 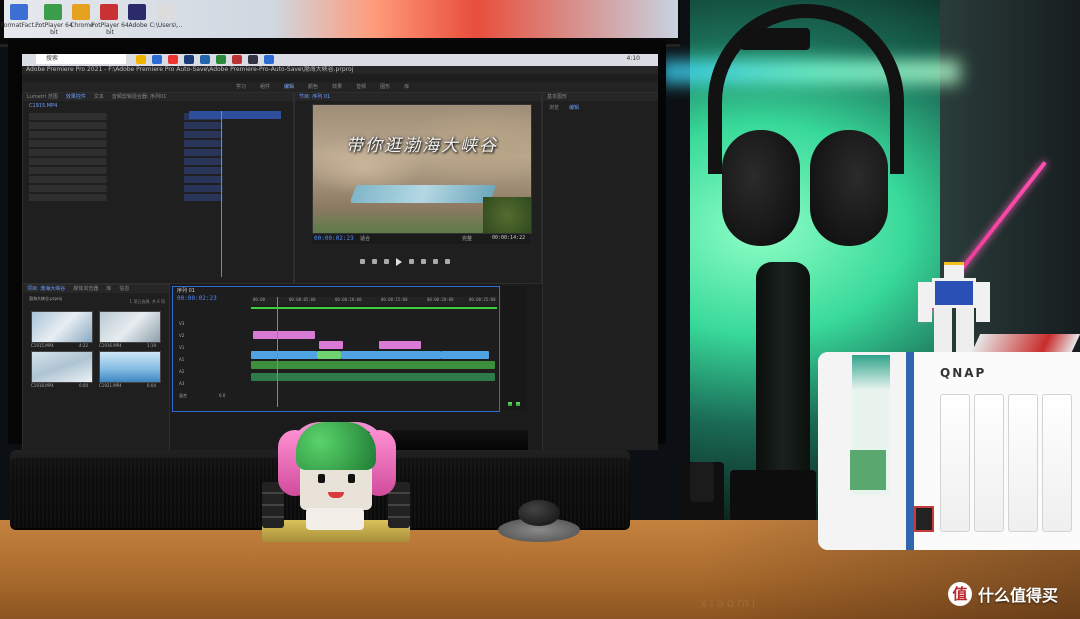 I want to click on figure-hair, so click(x=336, y=446).